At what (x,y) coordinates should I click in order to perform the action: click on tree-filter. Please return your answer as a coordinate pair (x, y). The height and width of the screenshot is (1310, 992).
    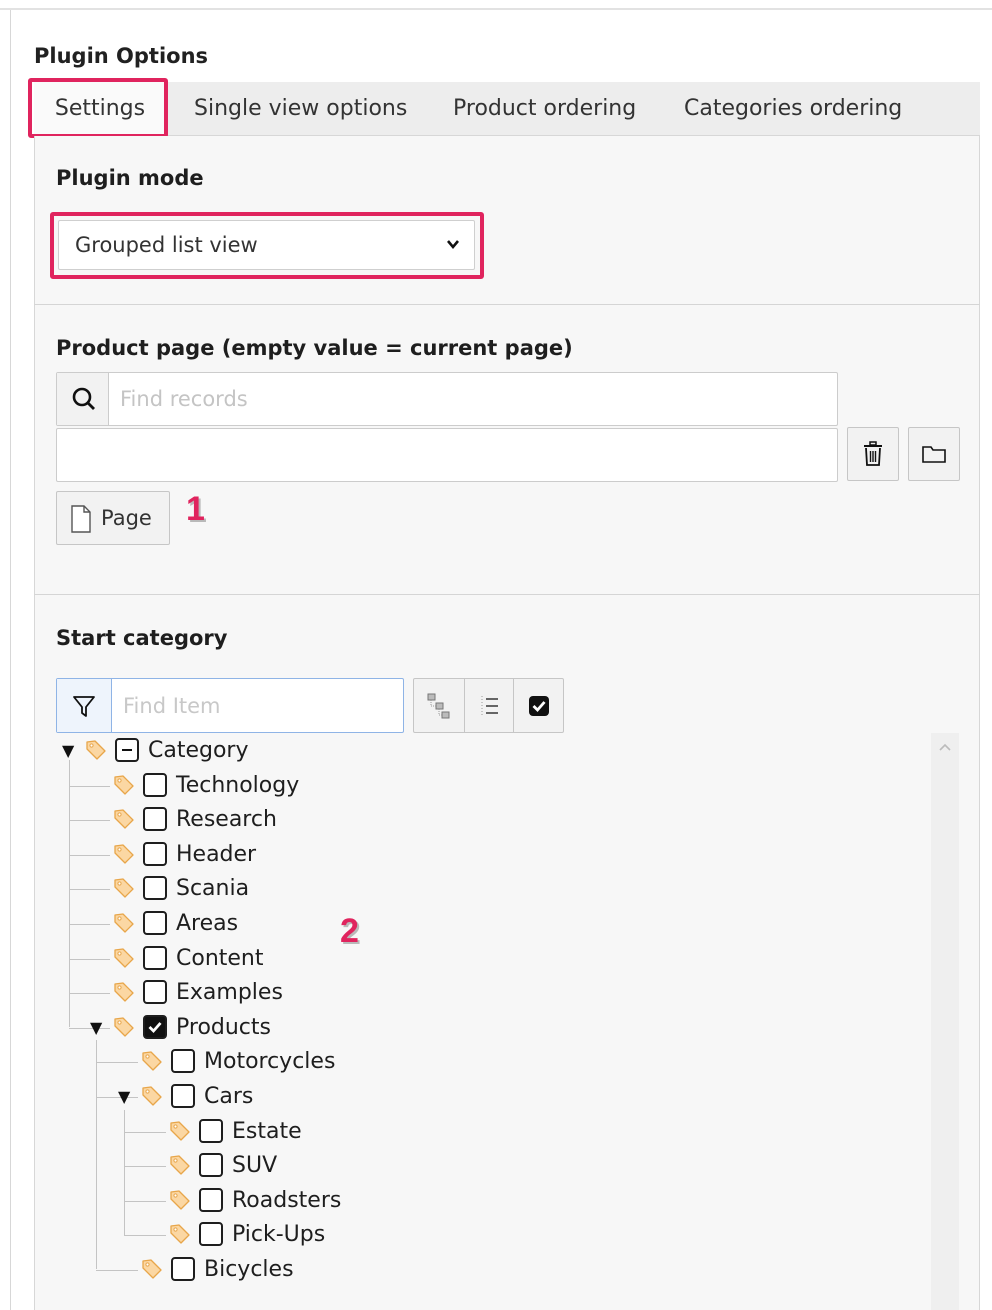
    Looking at the image, I should click on (230, 705).